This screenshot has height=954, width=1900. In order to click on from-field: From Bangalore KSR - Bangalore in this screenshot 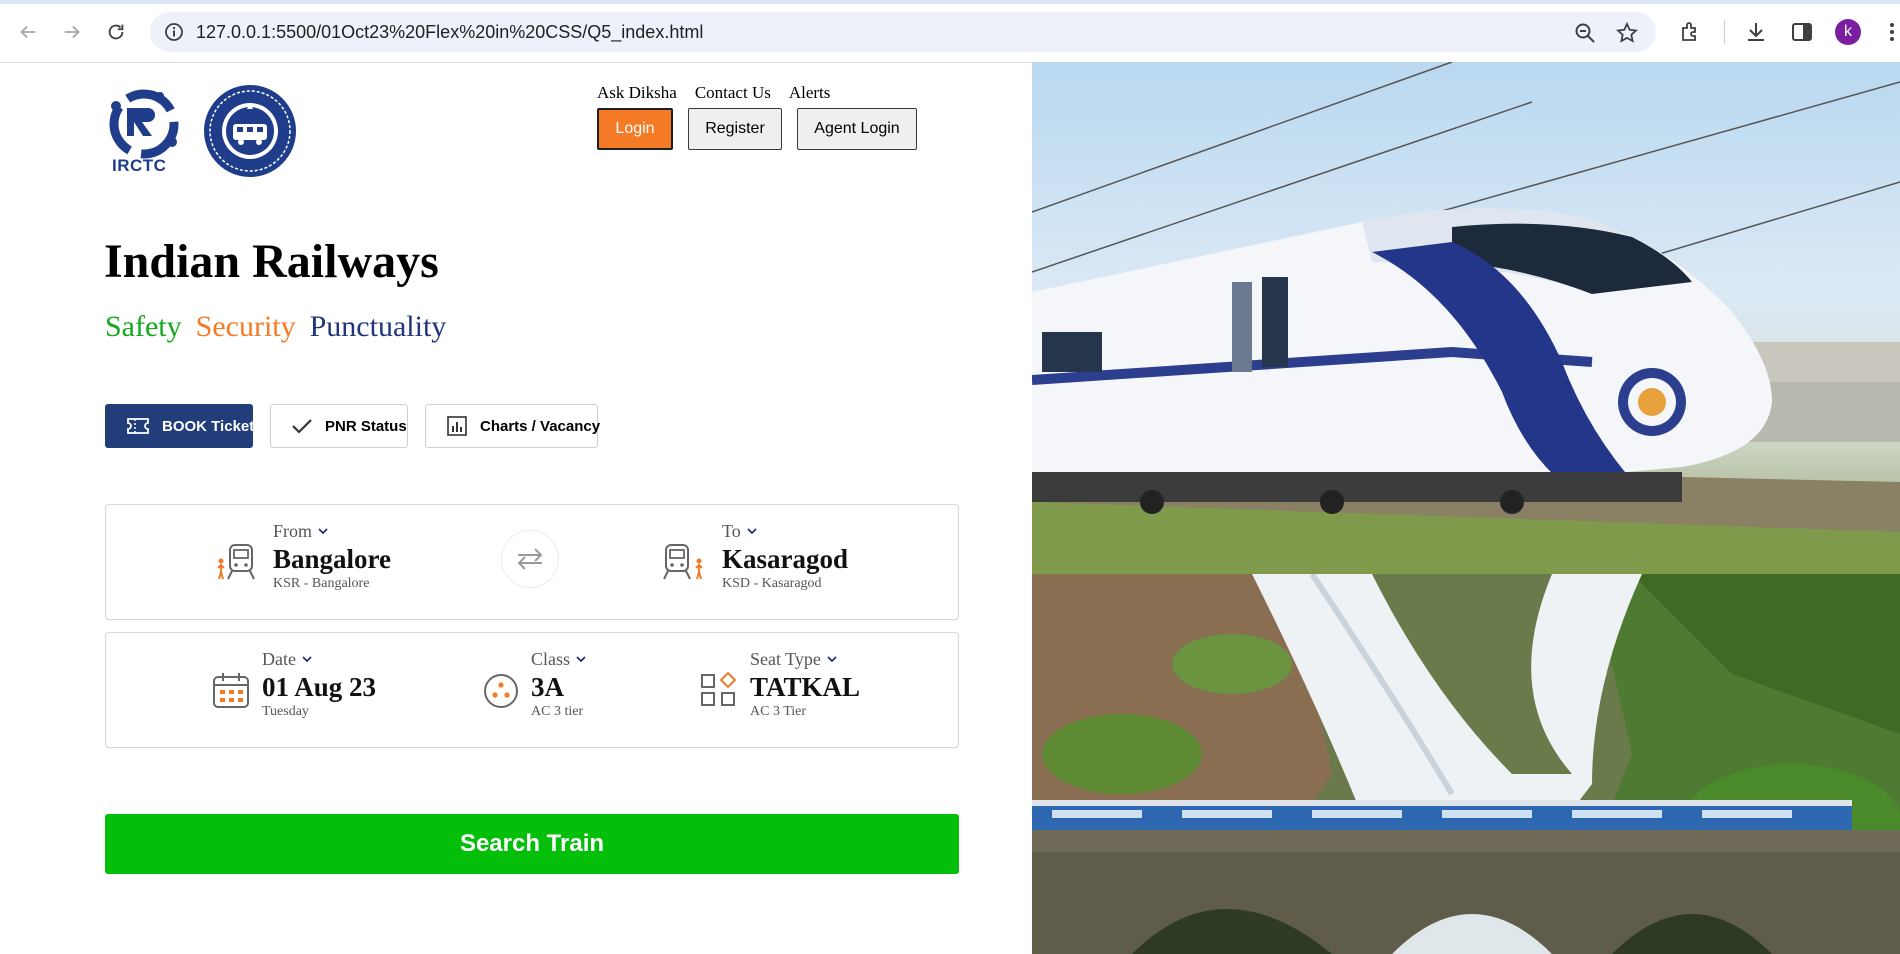, I will do `click(332, 556)`.